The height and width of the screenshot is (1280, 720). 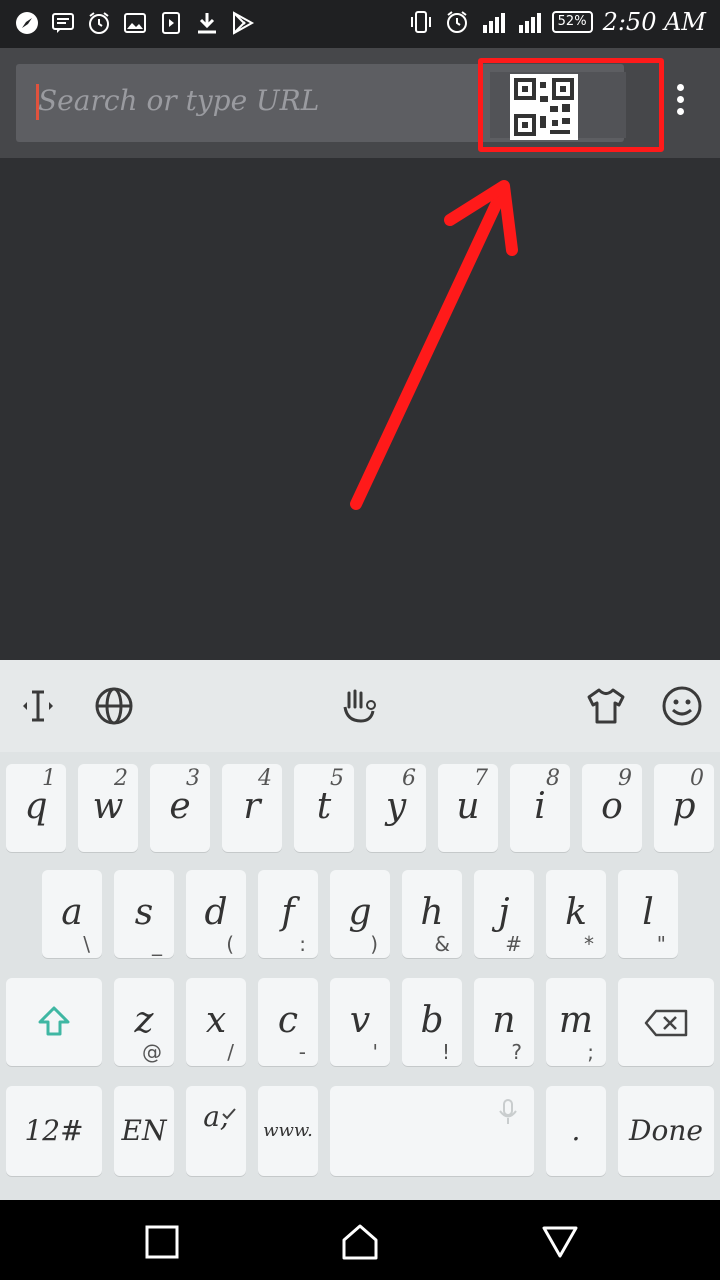 What do you see at coordinates (560, 1242) in the screenshot?
I see `back-button` at bounding box center [560, 1242].